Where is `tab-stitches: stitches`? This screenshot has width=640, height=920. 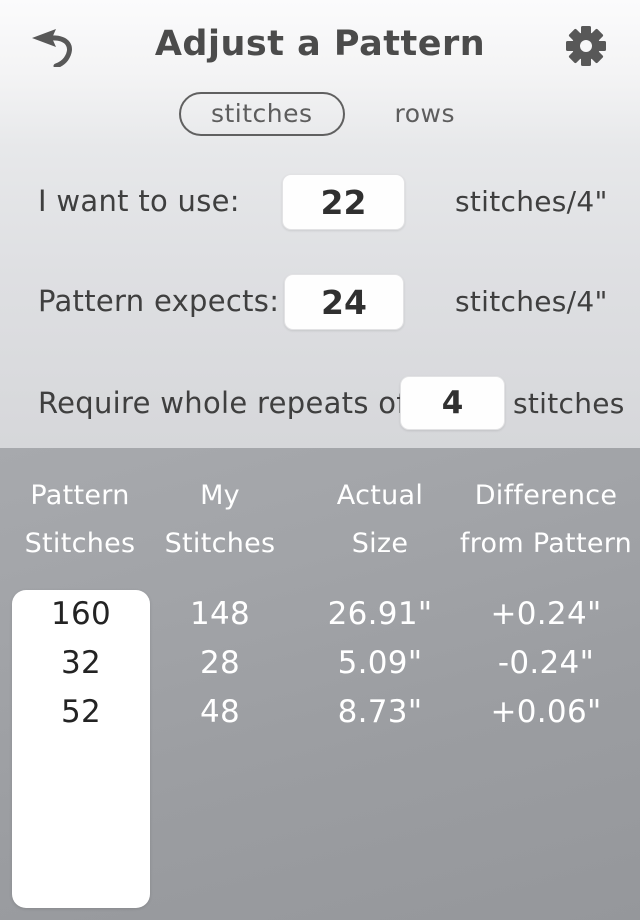
tab-stitches: stitches is located at coordinates (261, 114).